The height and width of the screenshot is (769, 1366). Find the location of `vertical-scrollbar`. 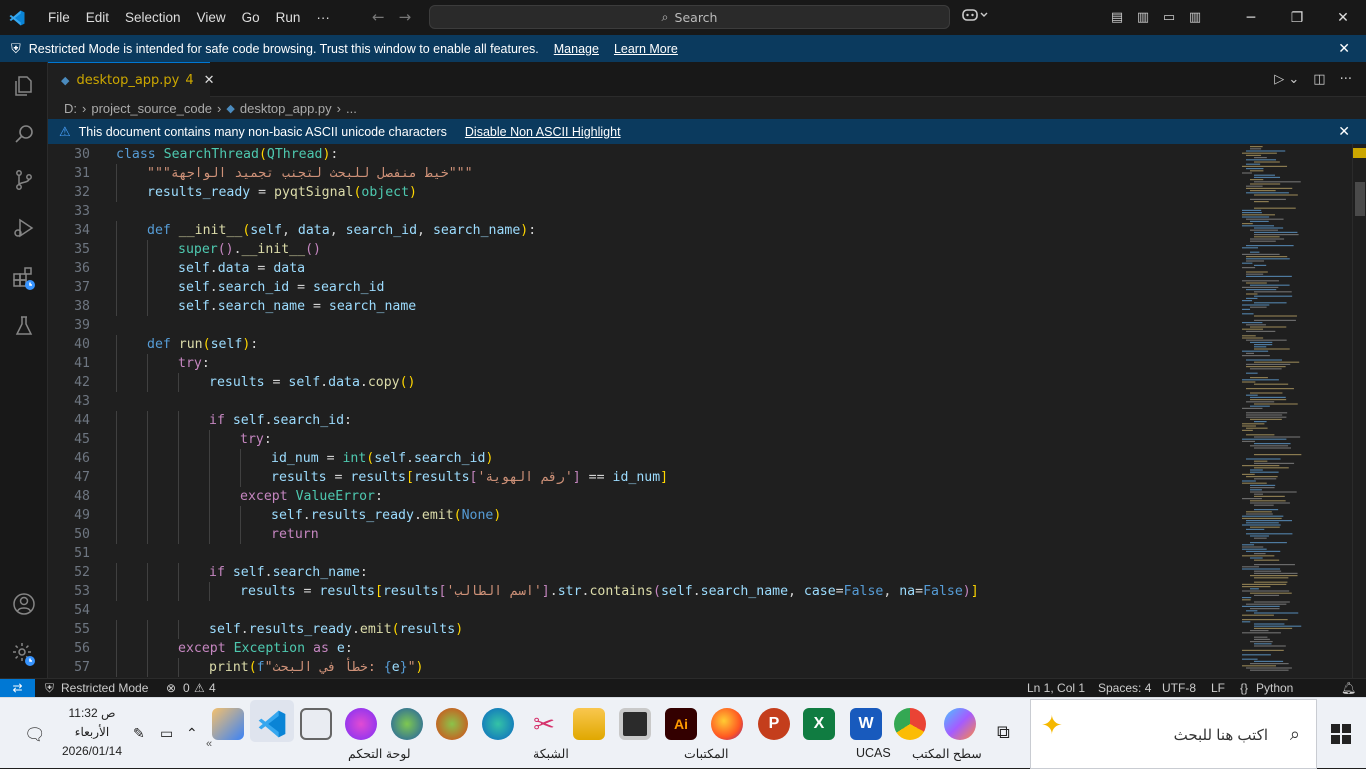

vertical-scrollbar is located at coordinates (1359, 411).